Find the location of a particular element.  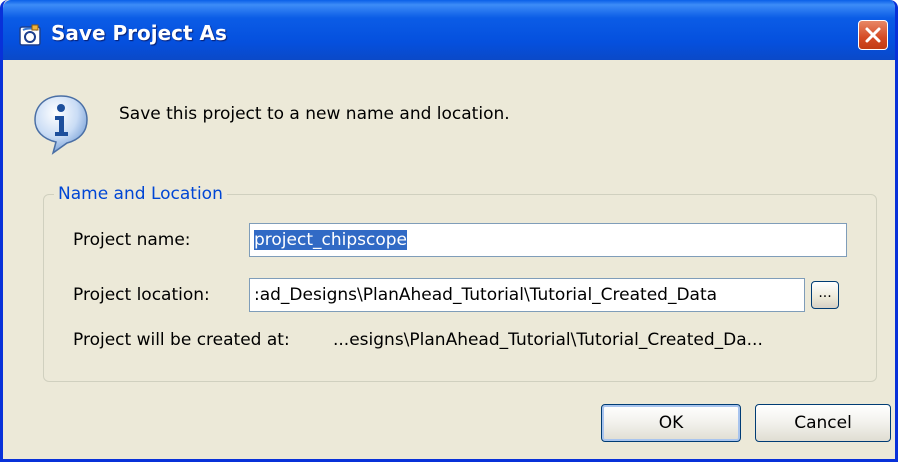

project-name-input: project_chipscope is located at coordinates (548, 240).